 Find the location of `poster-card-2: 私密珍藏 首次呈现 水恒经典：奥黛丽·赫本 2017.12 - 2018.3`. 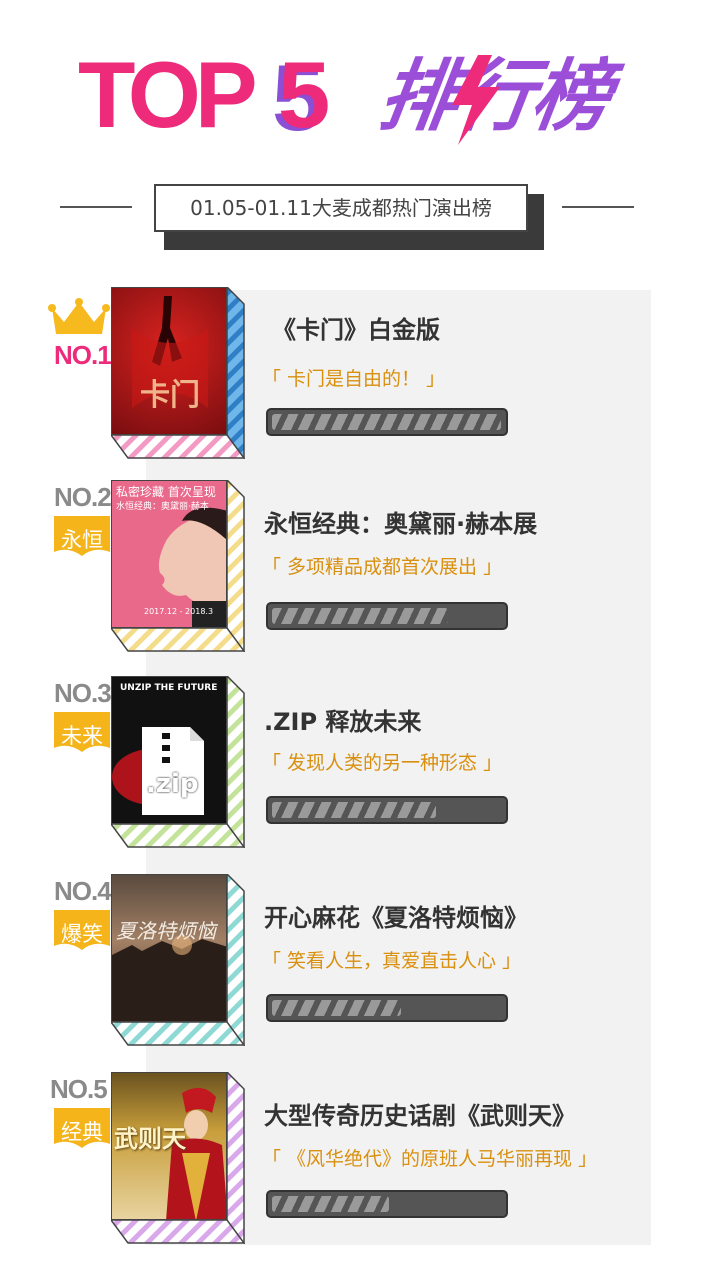

poster-card-2: 私密珍藏 首次呈现 水恒经典：奥黛丽·赫本 2017.12 - 2018.3 is located at coordinates (178, 566).